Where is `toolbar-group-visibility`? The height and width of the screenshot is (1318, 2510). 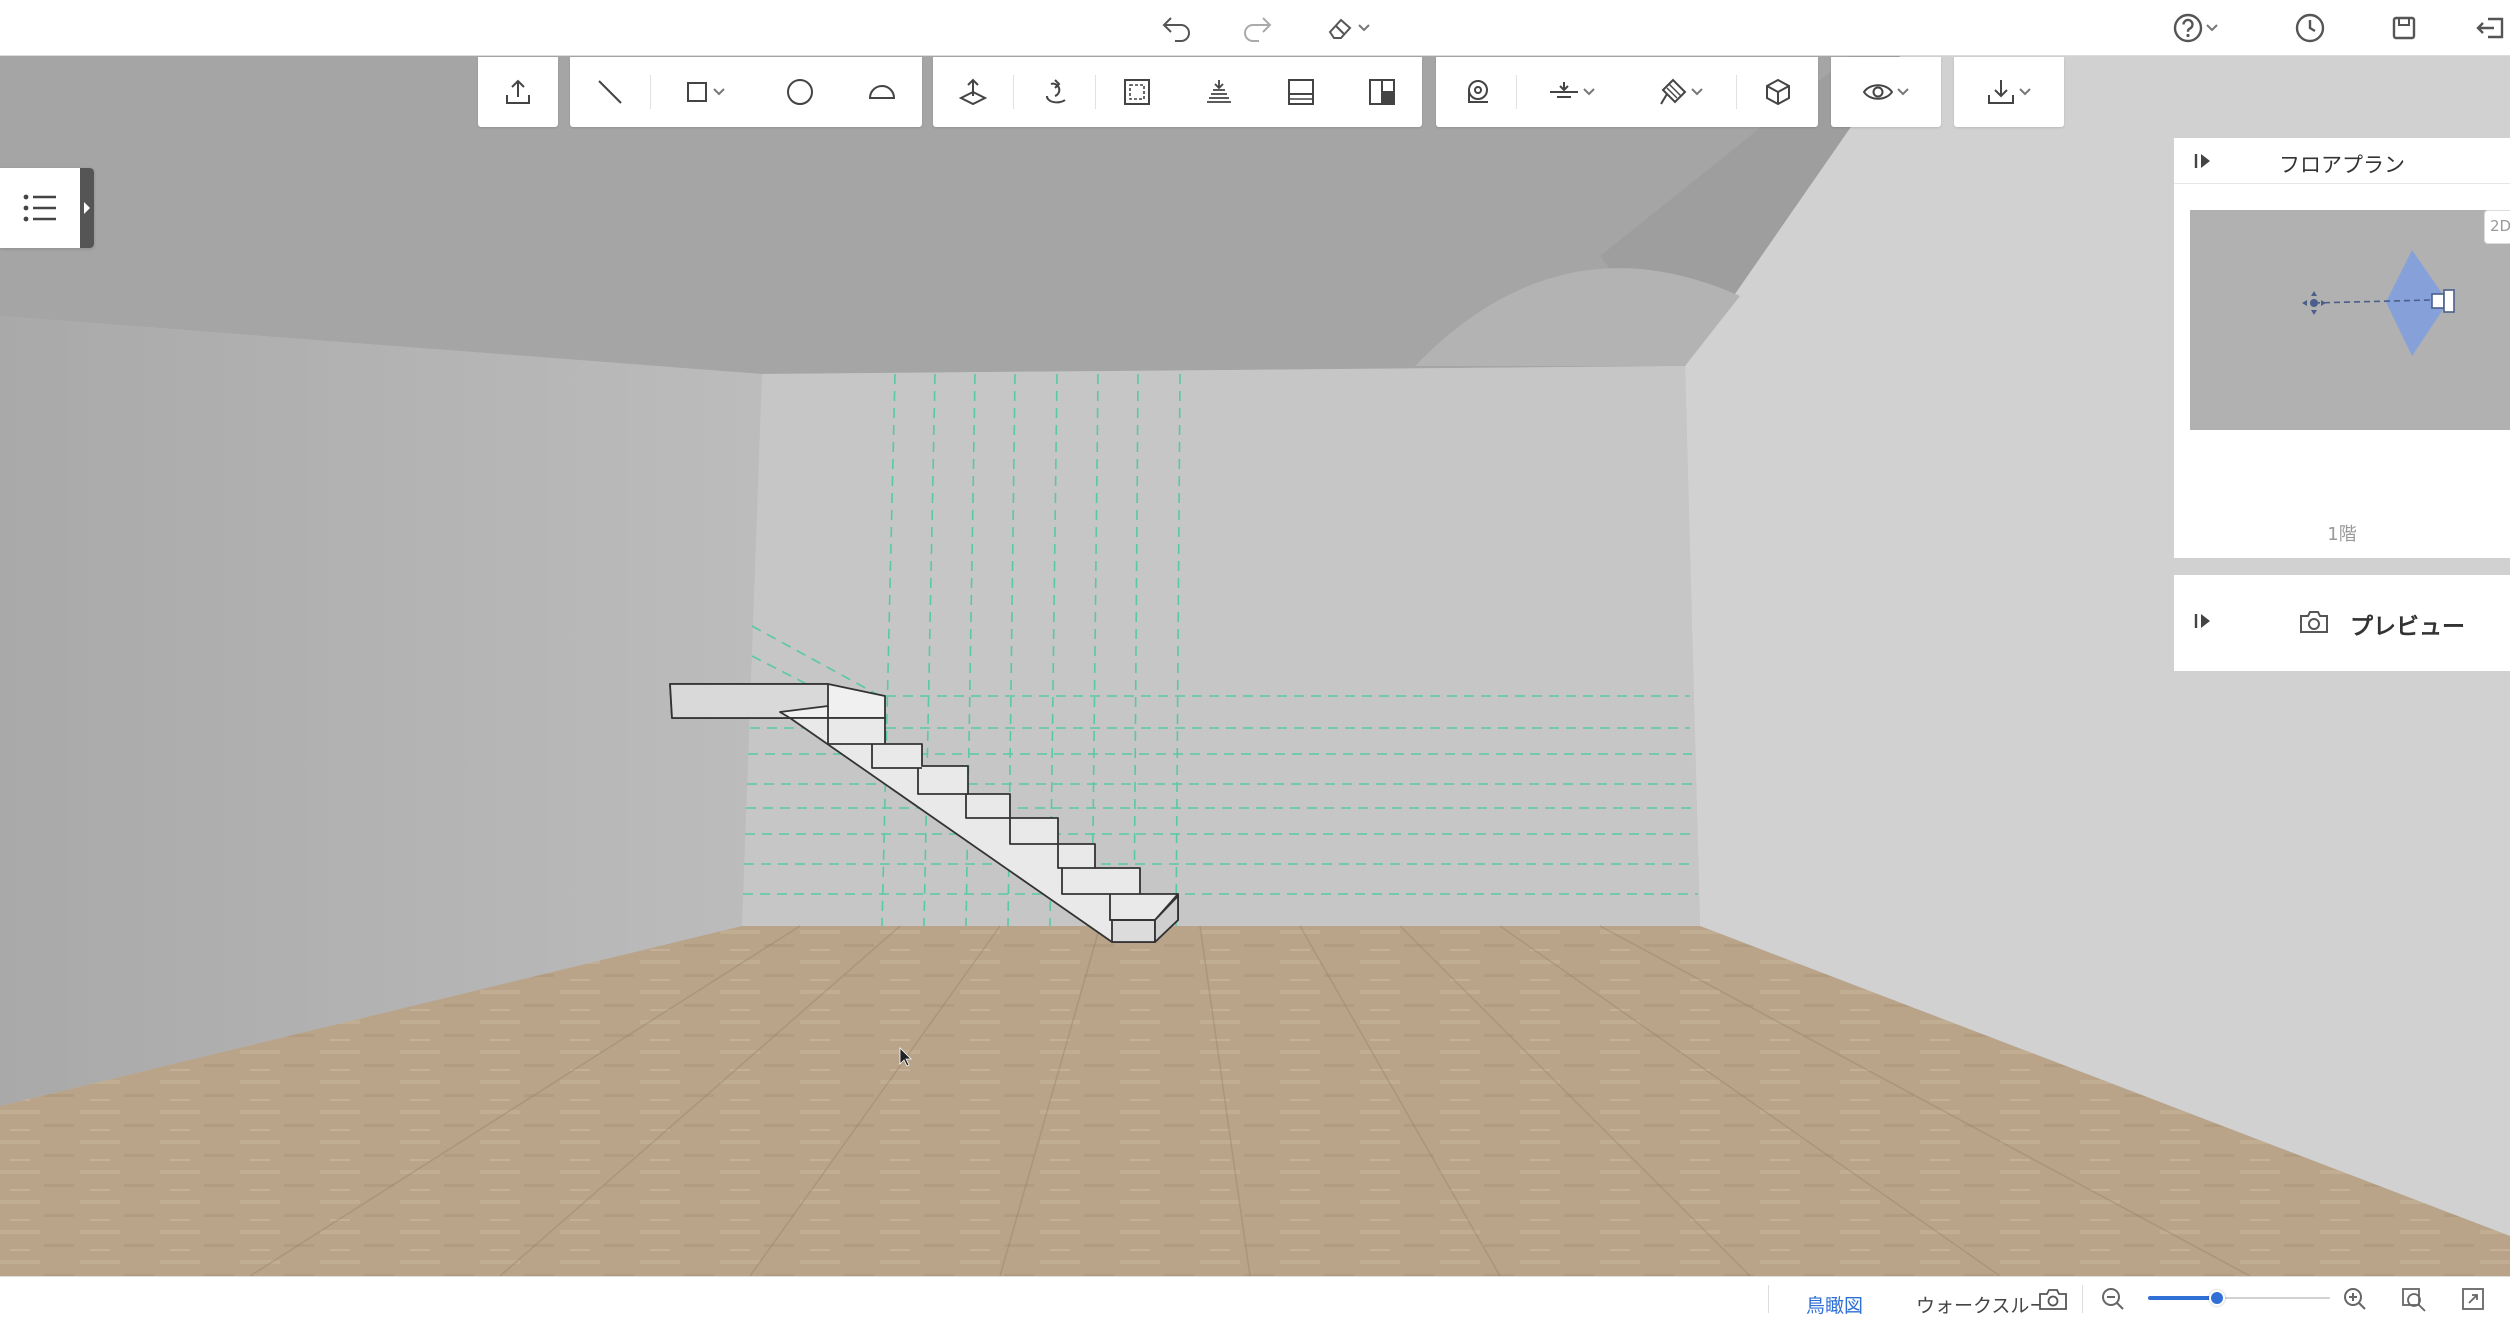 toolbar-group-visibility is located at coordinates (1886, 92).